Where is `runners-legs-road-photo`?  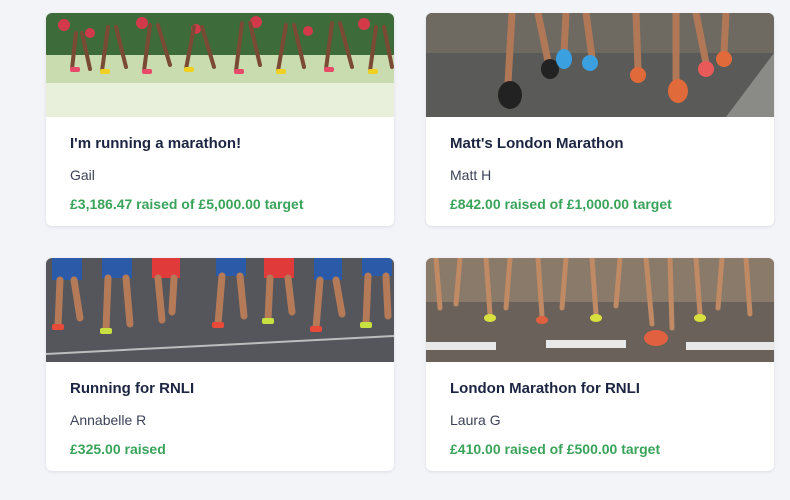 runners-legs-road-photo is located at coordinates (220, 310).